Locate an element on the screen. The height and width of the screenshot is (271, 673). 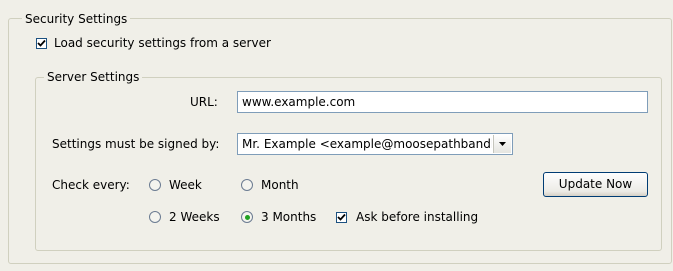
ask-before-installing-label: Ask before installing is located at coordinates (417, 217).